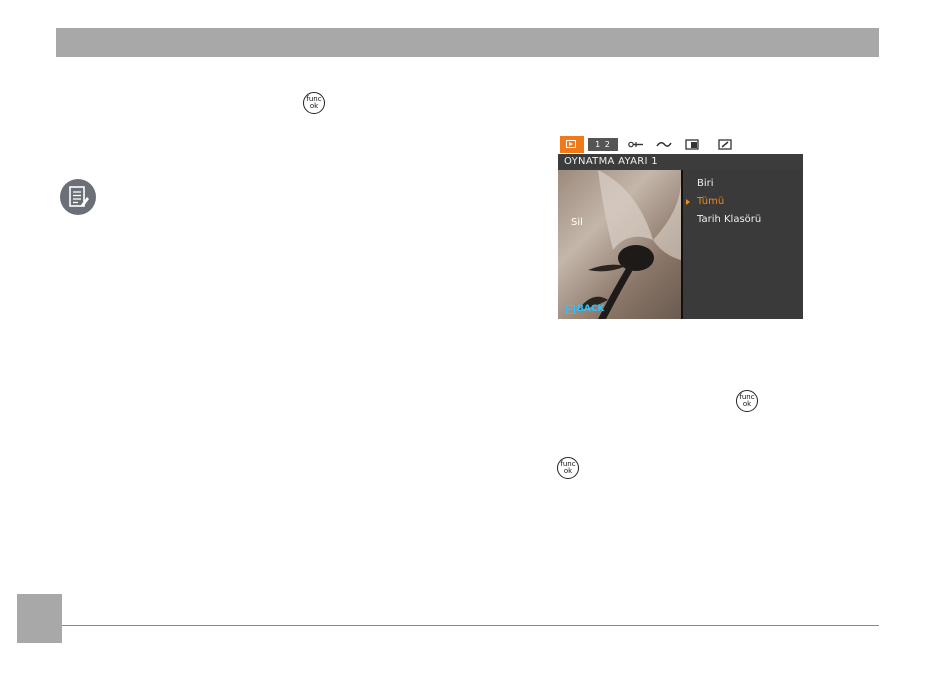 This screenshot has height=681, width=936. I want to click on playback-tab, so click(572, 144).